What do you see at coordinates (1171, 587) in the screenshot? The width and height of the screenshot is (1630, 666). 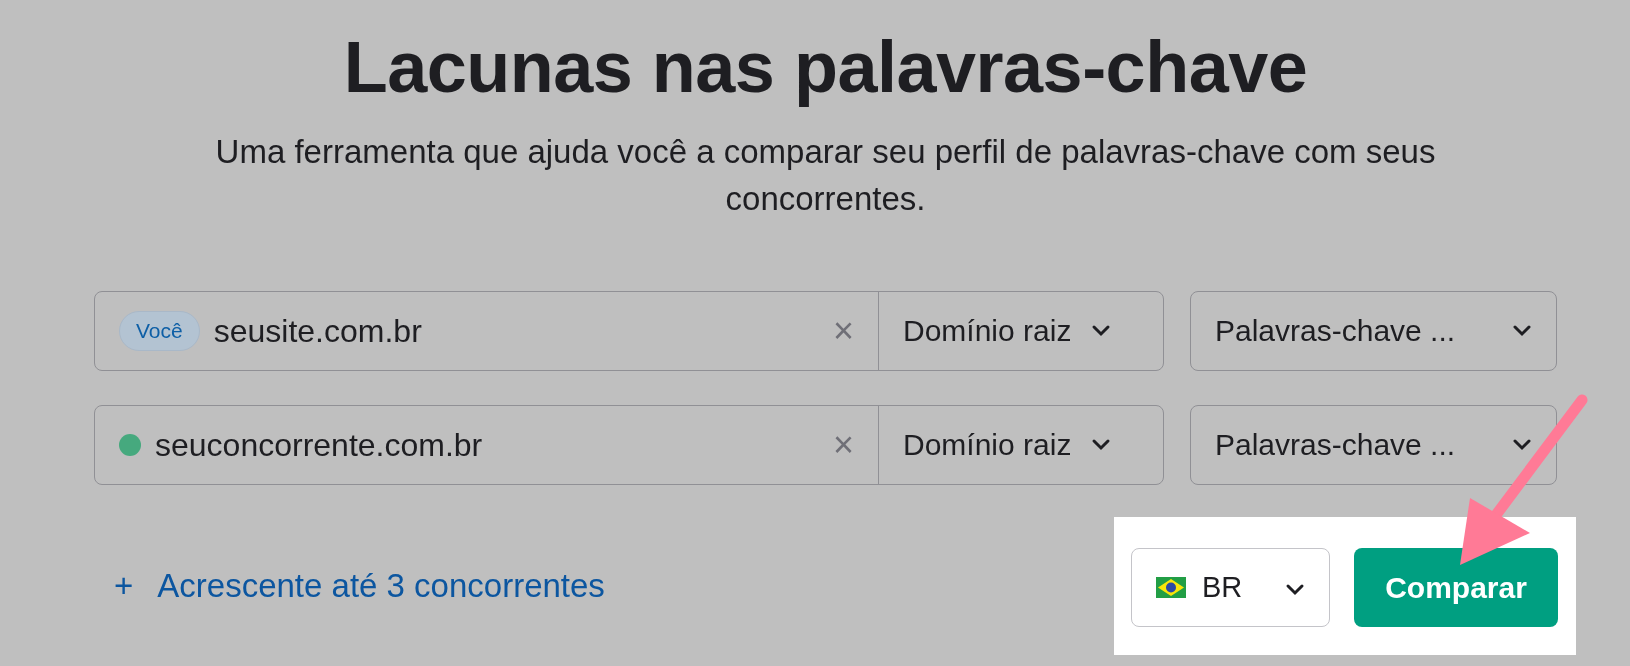 I see `flag-icon` at bounding box center [1171, 587].